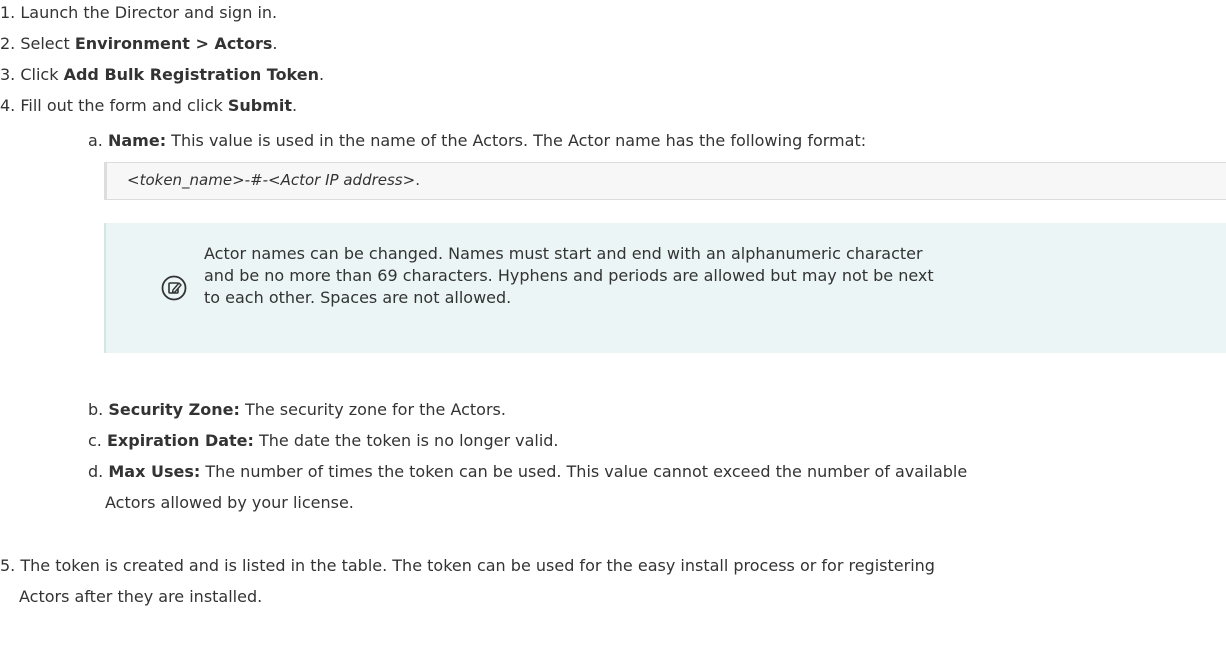  Describe the element at coordinates (149, 12) in the screenshot. I see `step-text: Launch the Director and sign in.` at that location.